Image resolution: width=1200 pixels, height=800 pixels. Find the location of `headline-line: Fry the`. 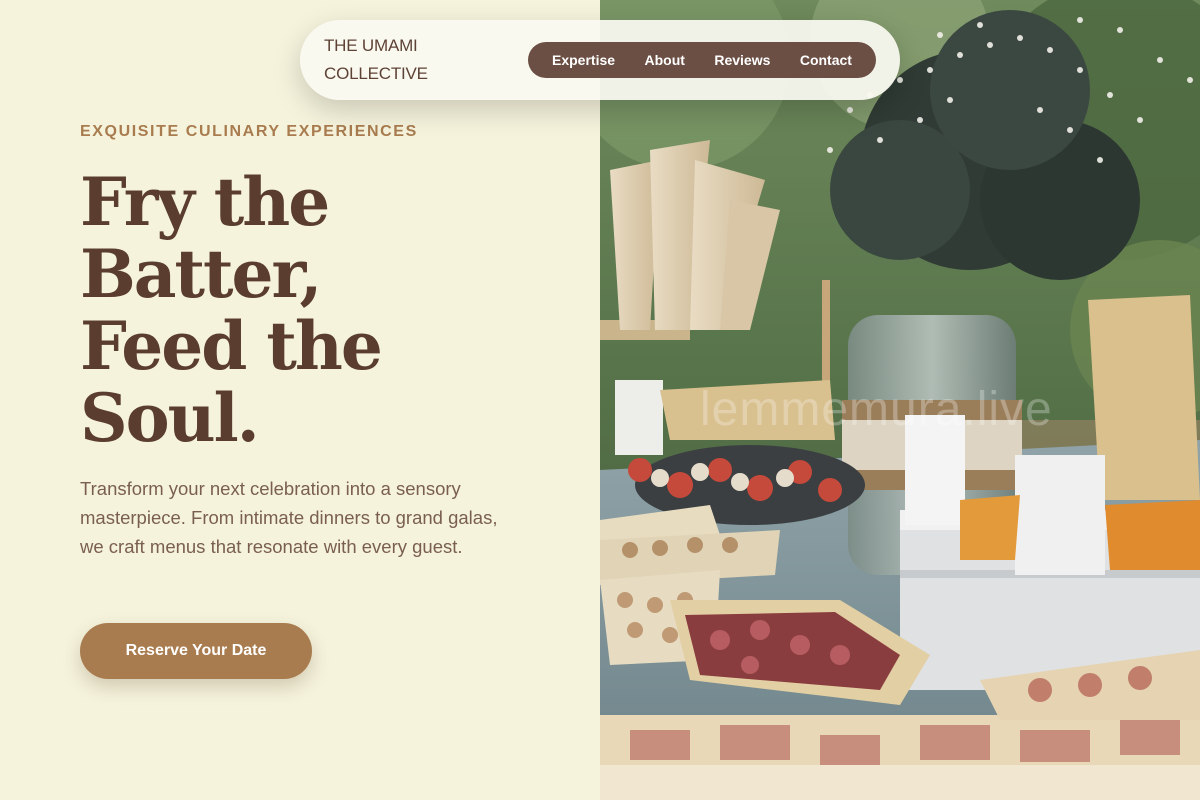

headline-line: Fry the is located at coordinates (205, 202).